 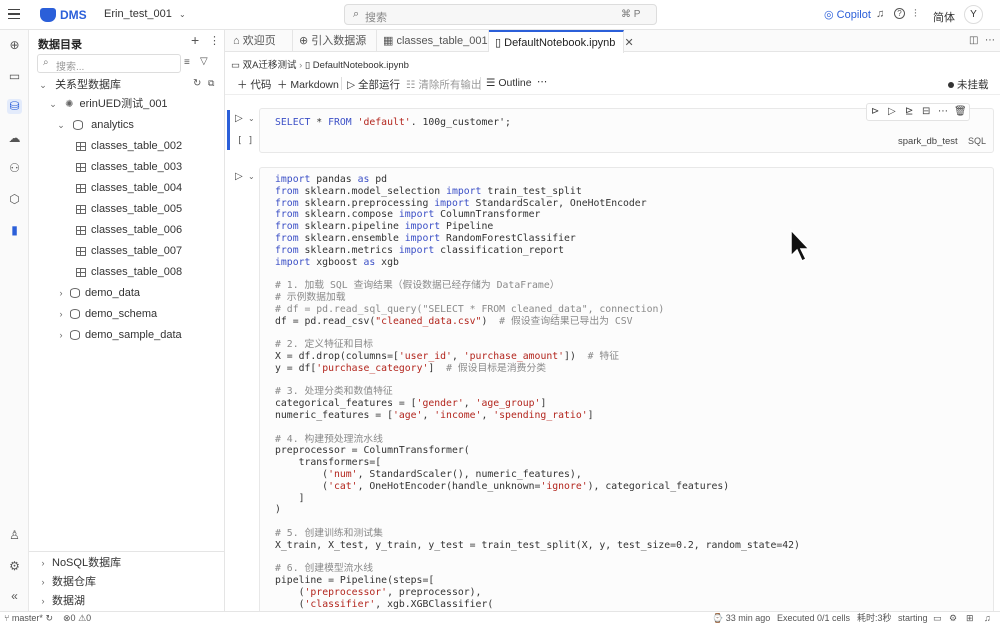 I want to click on folder-icon: ▭, so click(x=14, y=76).